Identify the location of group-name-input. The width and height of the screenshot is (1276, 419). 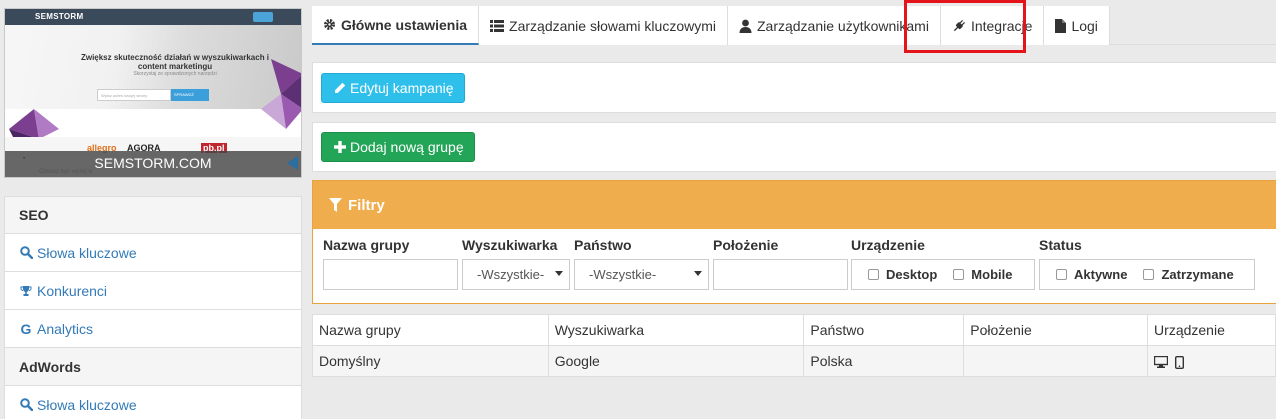
(390, 274).